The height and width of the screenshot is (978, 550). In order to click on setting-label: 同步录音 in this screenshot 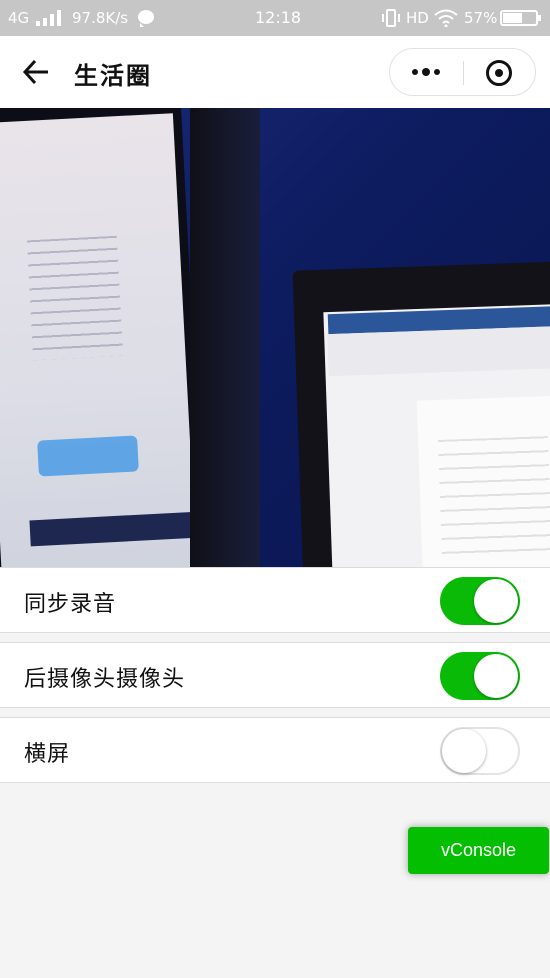, I will do `click(70, 604)`.